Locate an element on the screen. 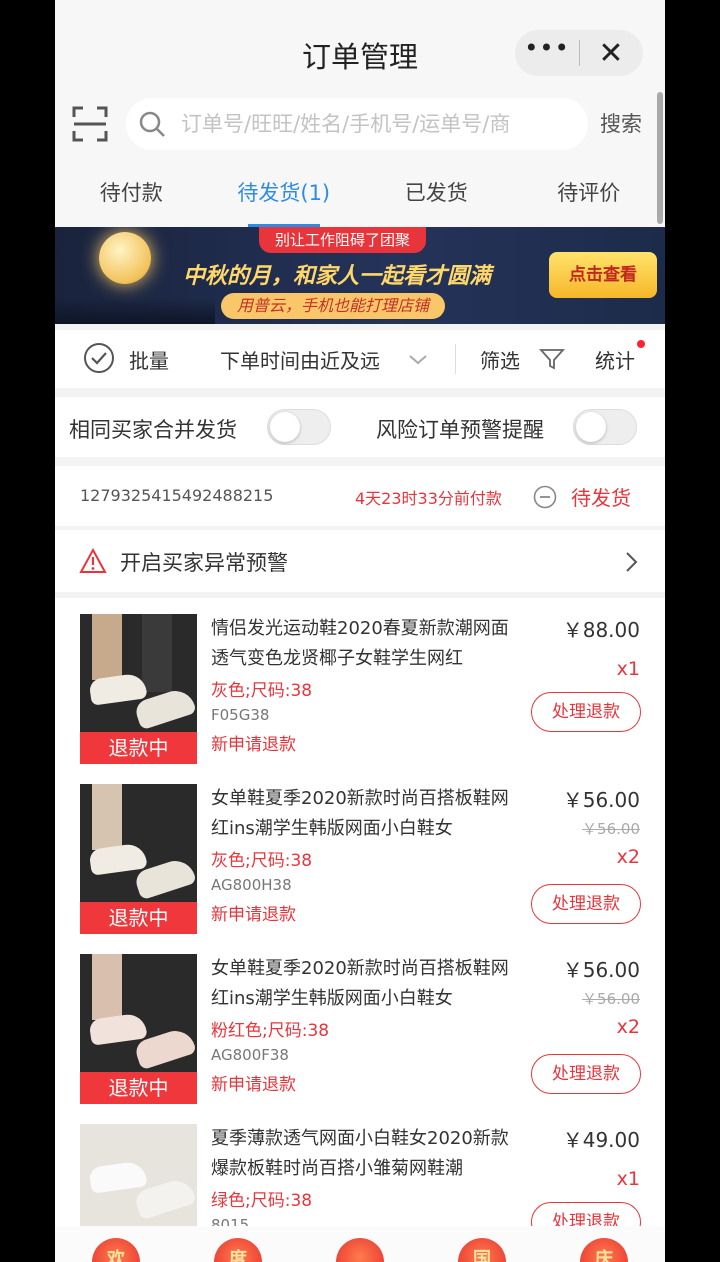 This screenshot has height=1262, width=720. nav-icon: 度 is located at coordinates (238, 1250).